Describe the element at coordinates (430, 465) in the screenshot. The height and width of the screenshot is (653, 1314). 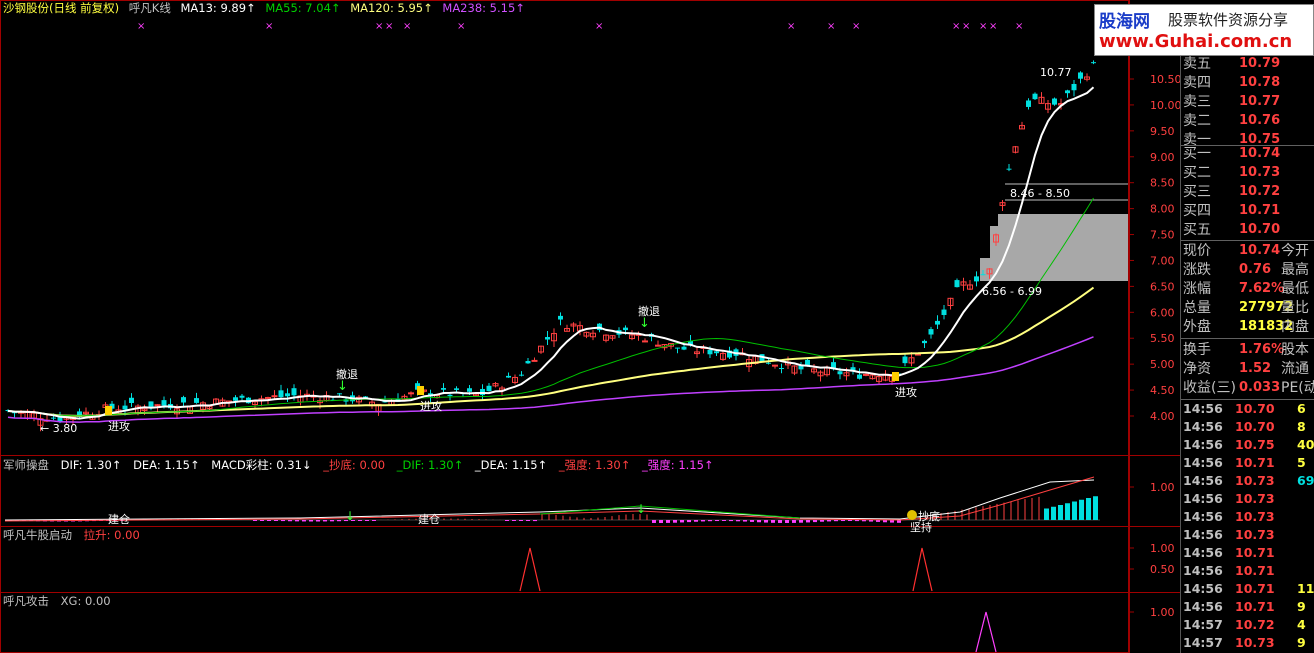
I see `dif2-value: _DIF: 1.30↑` at that location.